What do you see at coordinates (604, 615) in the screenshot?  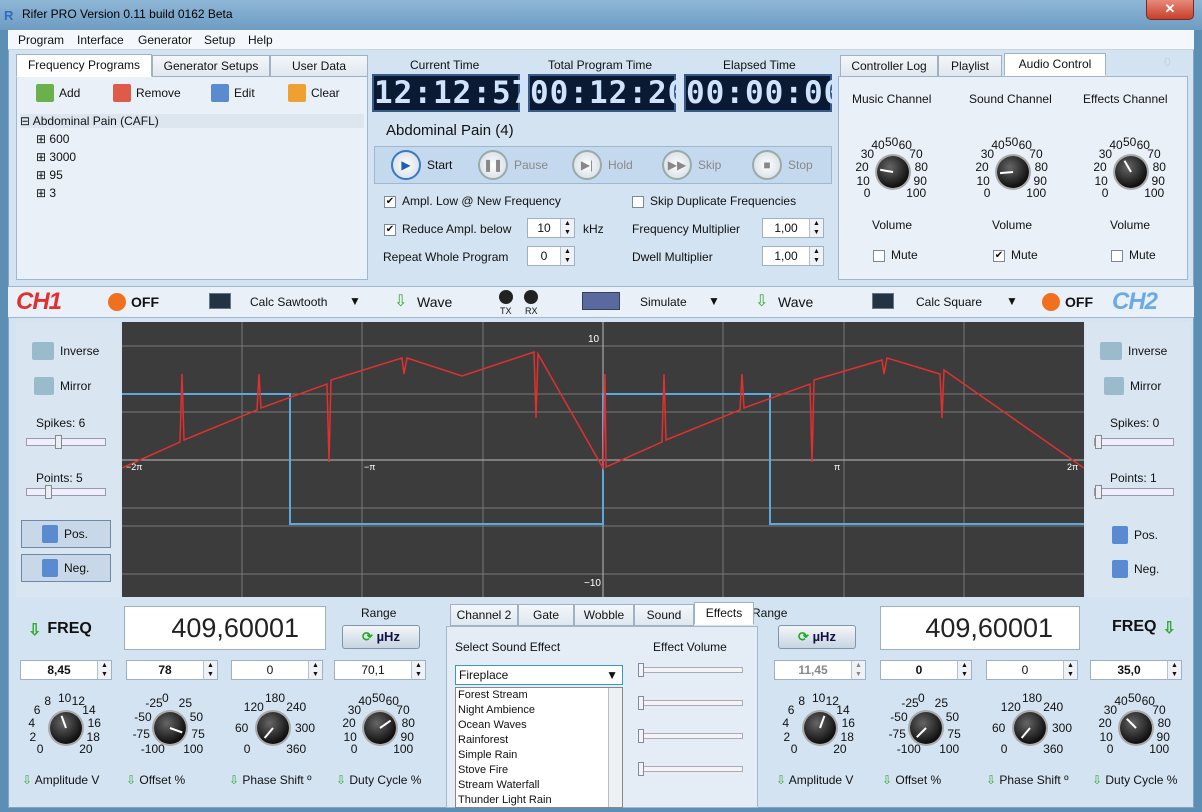 I see `tab-wobble: Wobble` at bounding box center [604, 615].